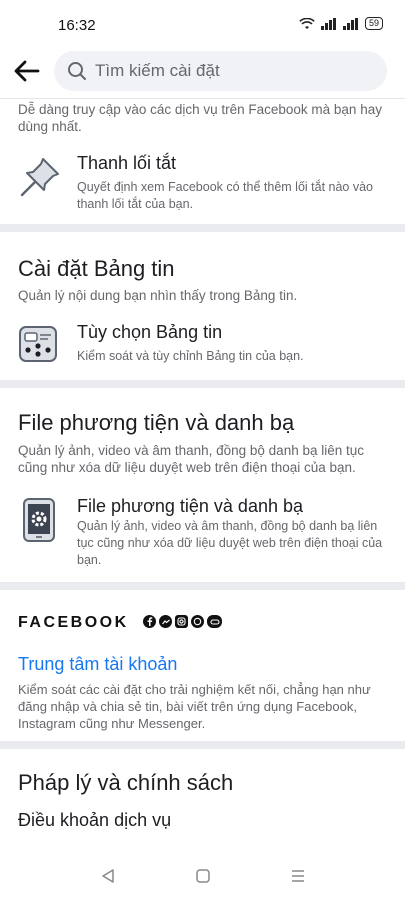 The width and height of the screenshot is (405, 900). What do you see at coordinates (190, 506) in the screenshot?
I see `media-contacts-title: File phương tiện và danh bạ` at bounding box center [190, 506].